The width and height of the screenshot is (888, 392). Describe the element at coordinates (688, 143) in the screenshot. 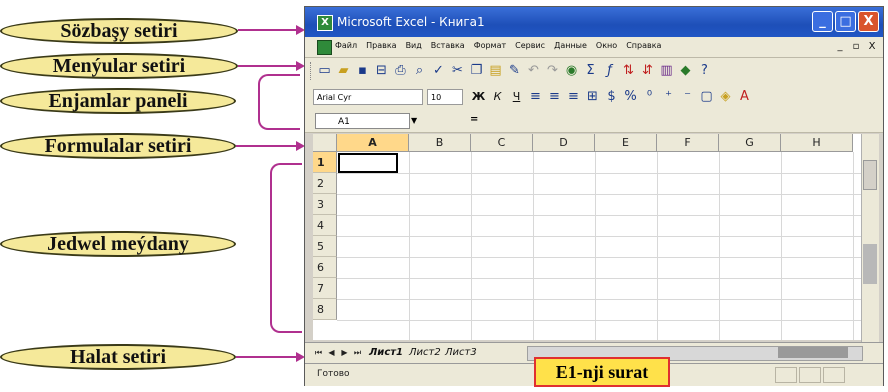

I see `column-header-f: F` at that location.